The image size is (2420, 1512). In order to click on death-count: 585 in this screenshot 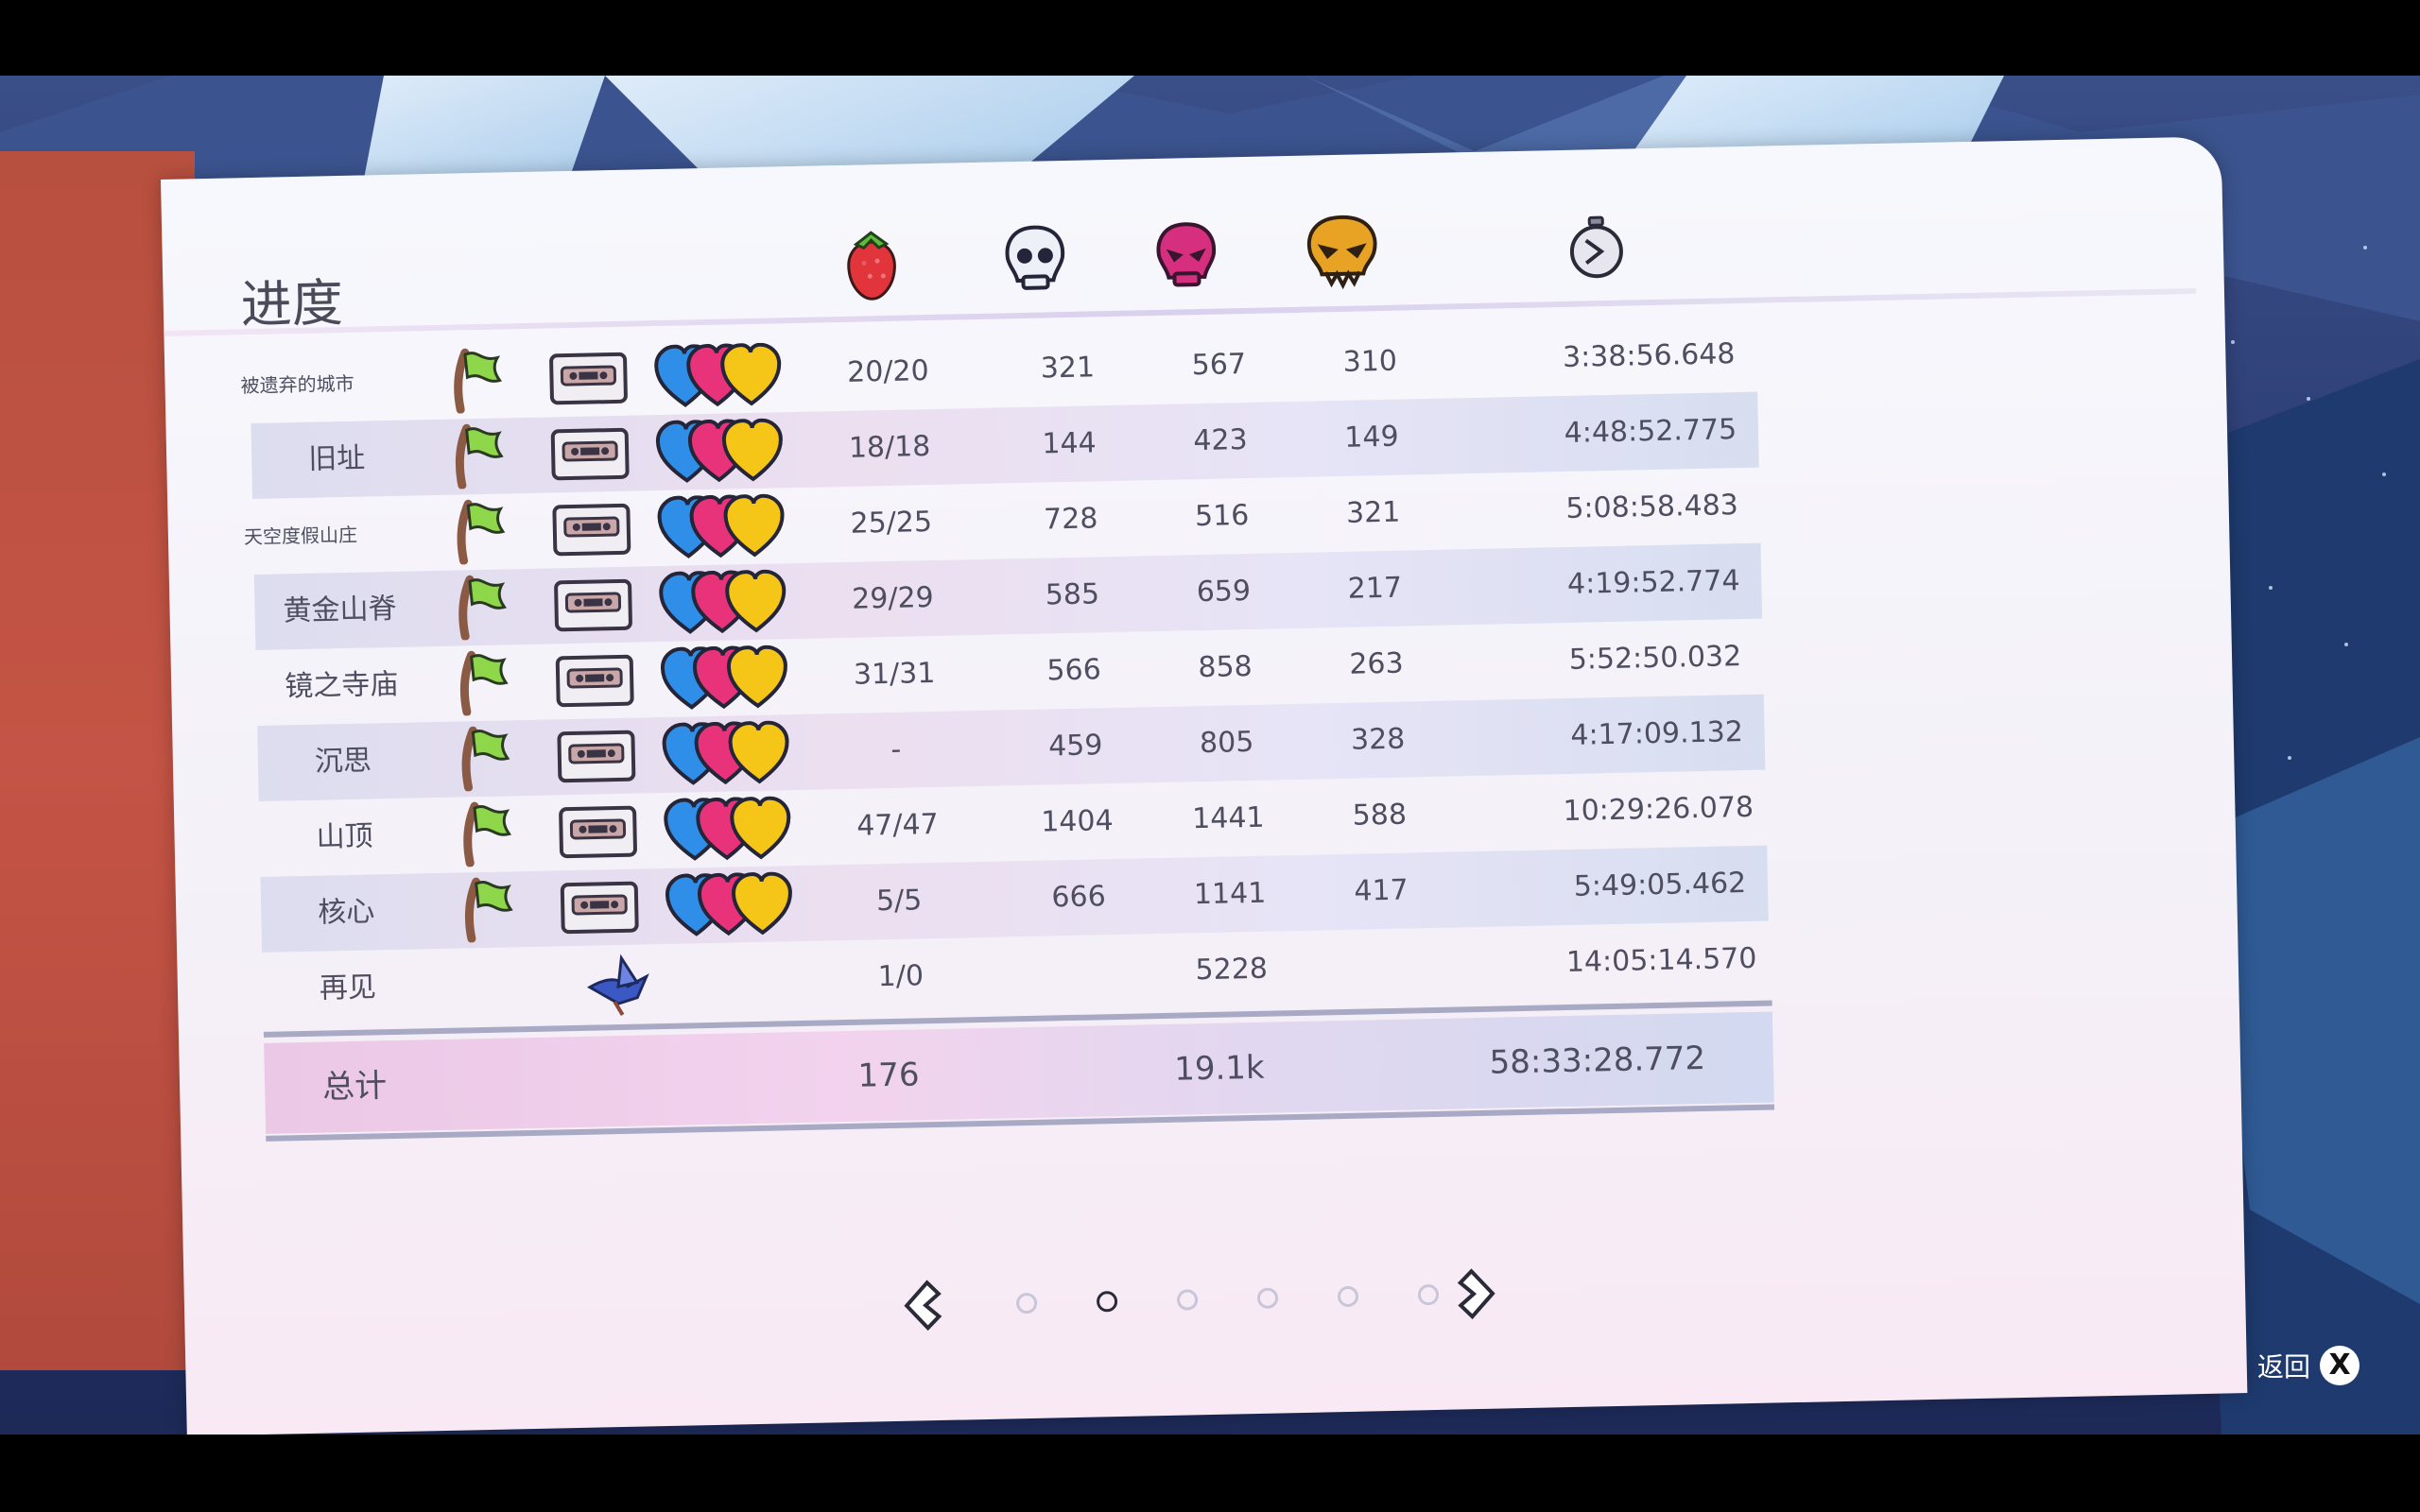, I will do `click(1072, 594)`.